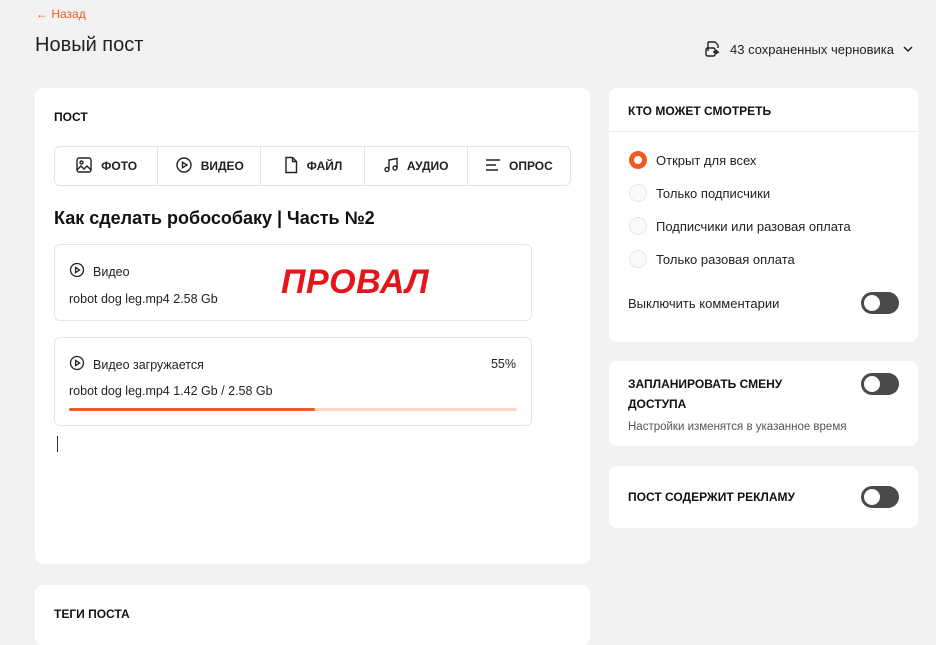  Describe the element at coordinates (531, 166) in the screenshot. I see `poll-label: ОПРОС` at that location.